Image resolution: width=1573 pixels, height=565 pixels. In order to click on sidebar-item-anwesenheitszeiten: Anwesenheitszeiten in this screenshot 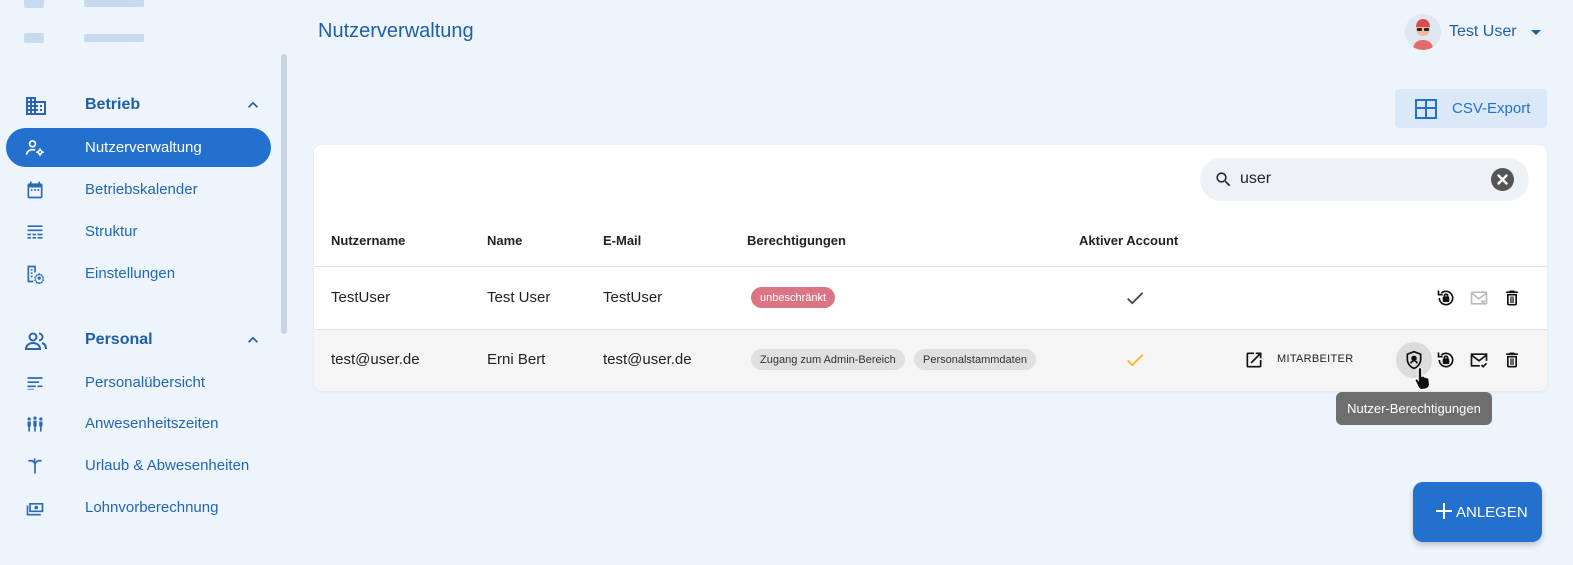, I will do `click(138, 423)`.